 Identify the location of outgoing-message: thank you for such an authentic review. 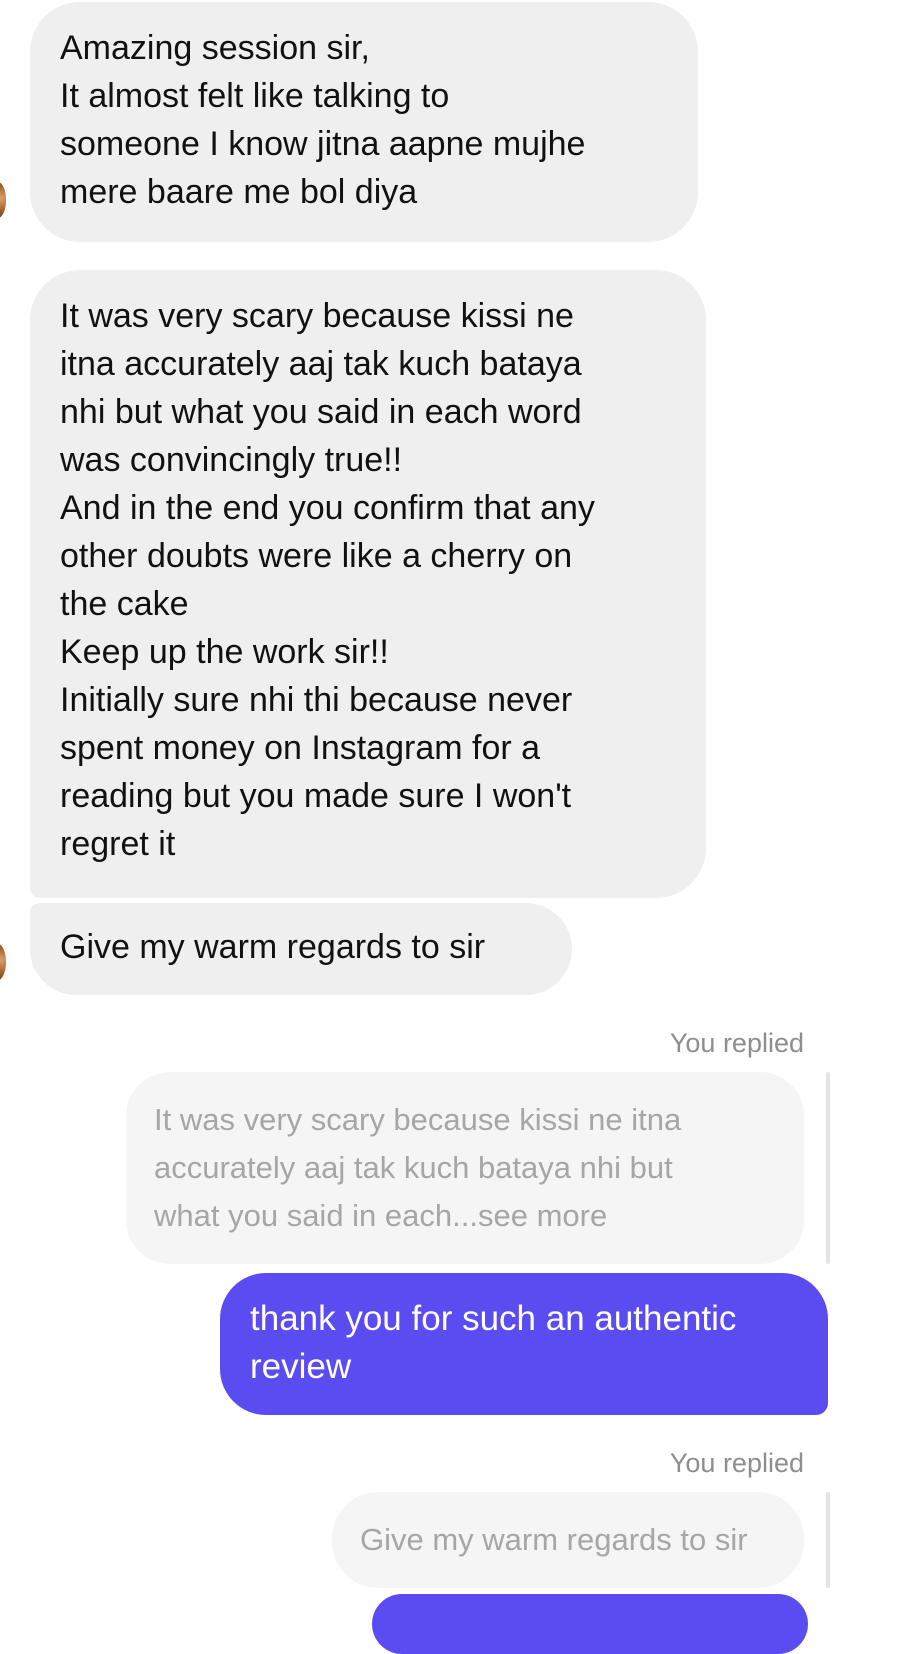
(524, 1344).